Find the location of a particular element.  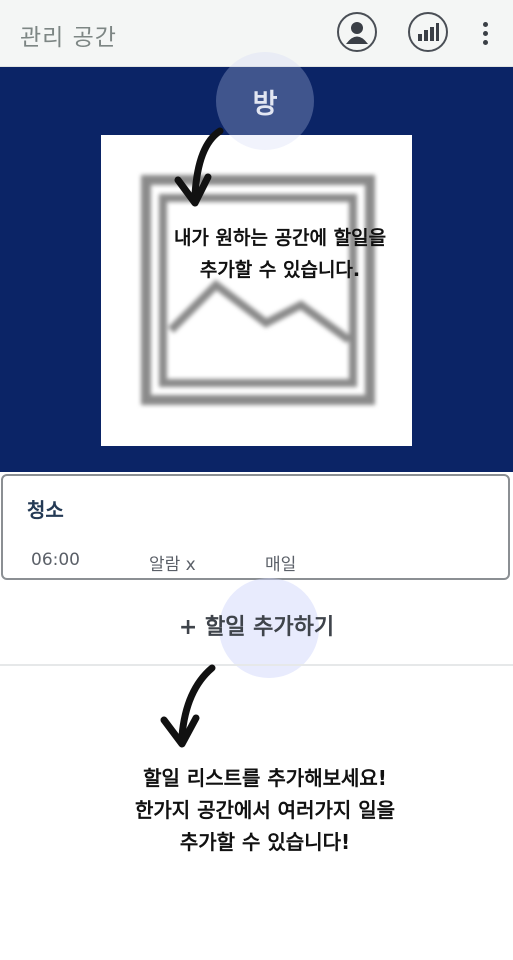

add-todo-button: + 할일 추가하기 is located at coordinates (256, 625).